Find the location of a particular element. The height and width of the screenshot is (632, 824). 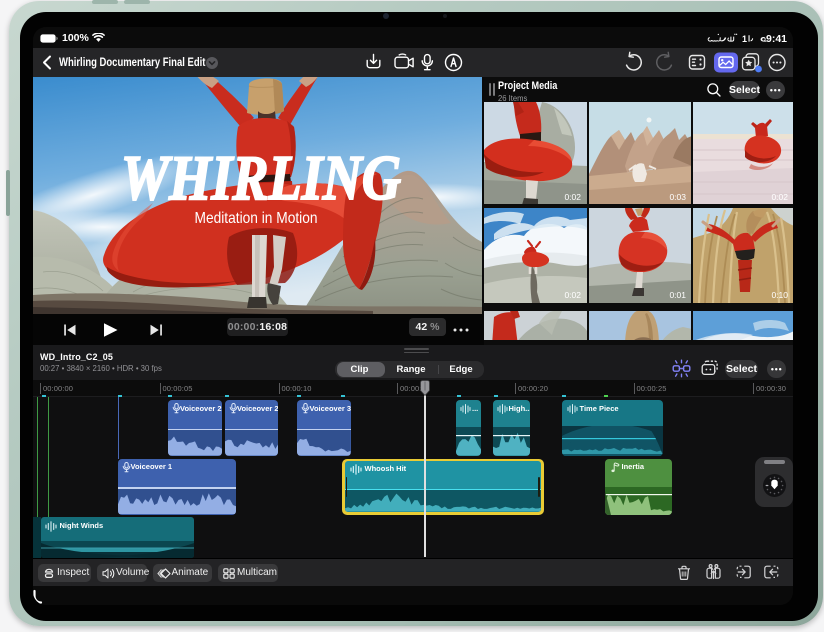

svg-text: 0:01 is located at coordinates (677, 295).